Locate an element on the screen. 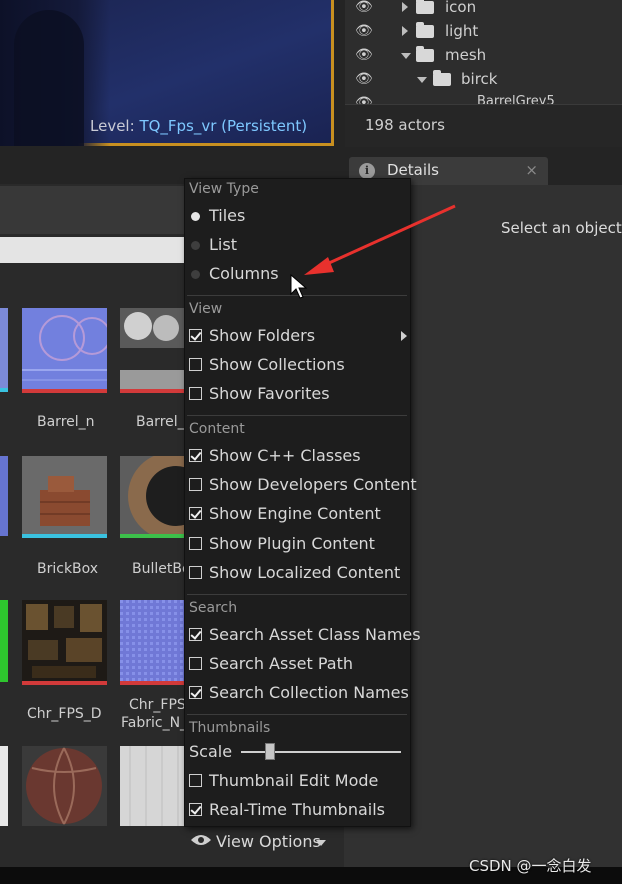 The image size is (622, 884). specular-map-preview is located at coordinates (152, 349).